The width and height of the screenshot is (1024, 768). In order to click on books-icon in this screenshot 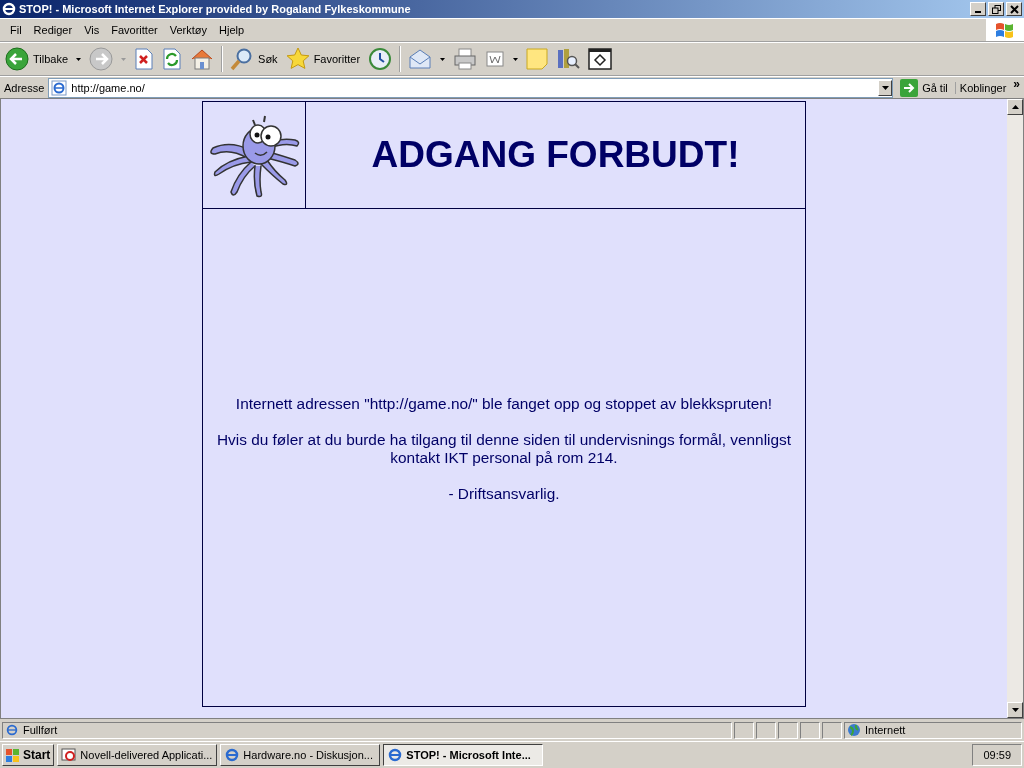, I will do `click(568, 59)`.